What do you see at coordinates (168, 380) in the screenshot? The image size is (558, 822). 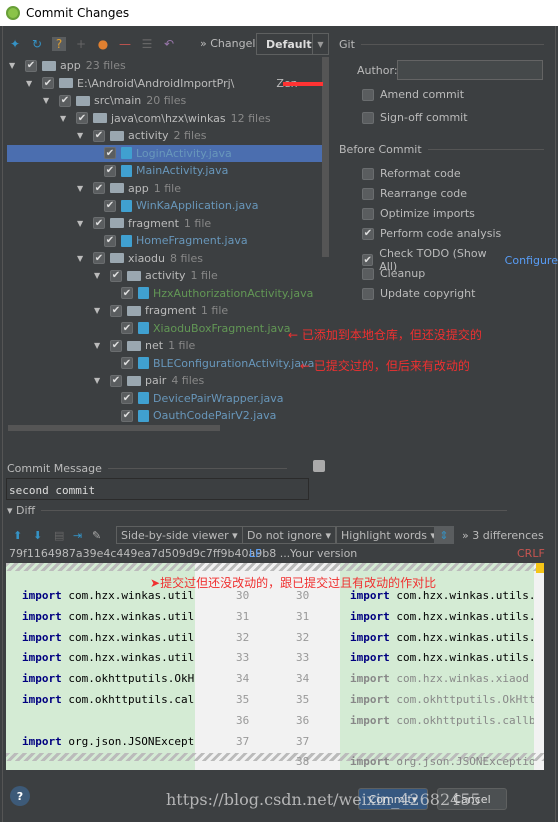 I see `tree-folder-item: ▼ ✔ pair 4 files` at bounding box center [168, 380].